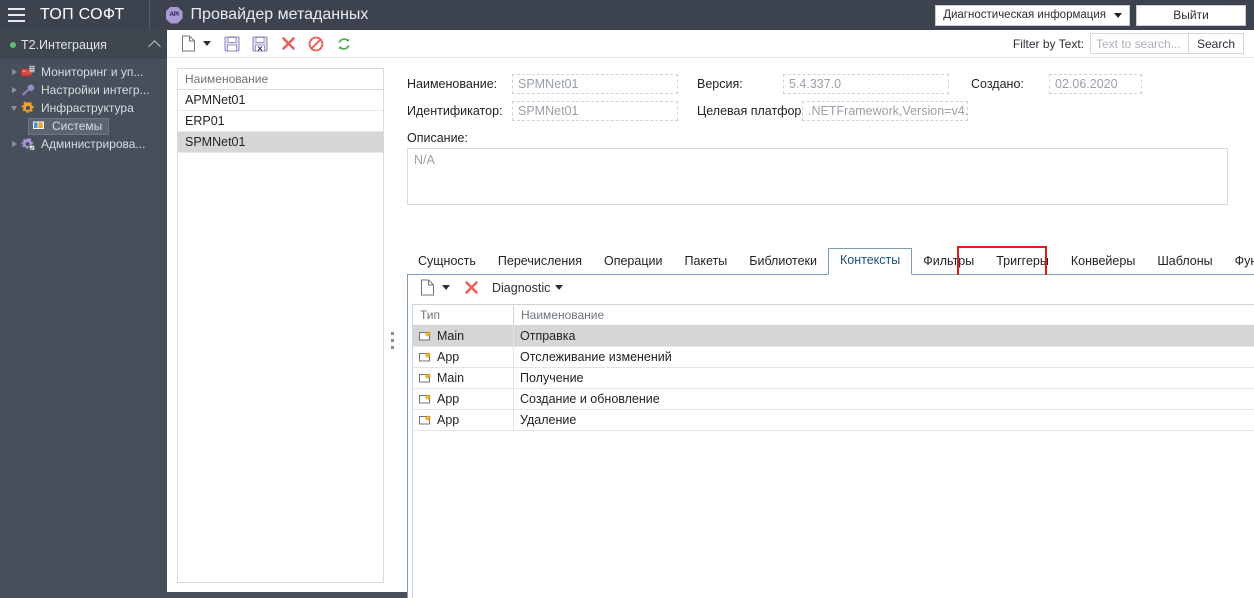 This screenshot has width=1254, height=598. Describe the element at coordinates (64, 44) in the screenshot. I see `sidebar-title-label: T2.Интеграция` at that location.